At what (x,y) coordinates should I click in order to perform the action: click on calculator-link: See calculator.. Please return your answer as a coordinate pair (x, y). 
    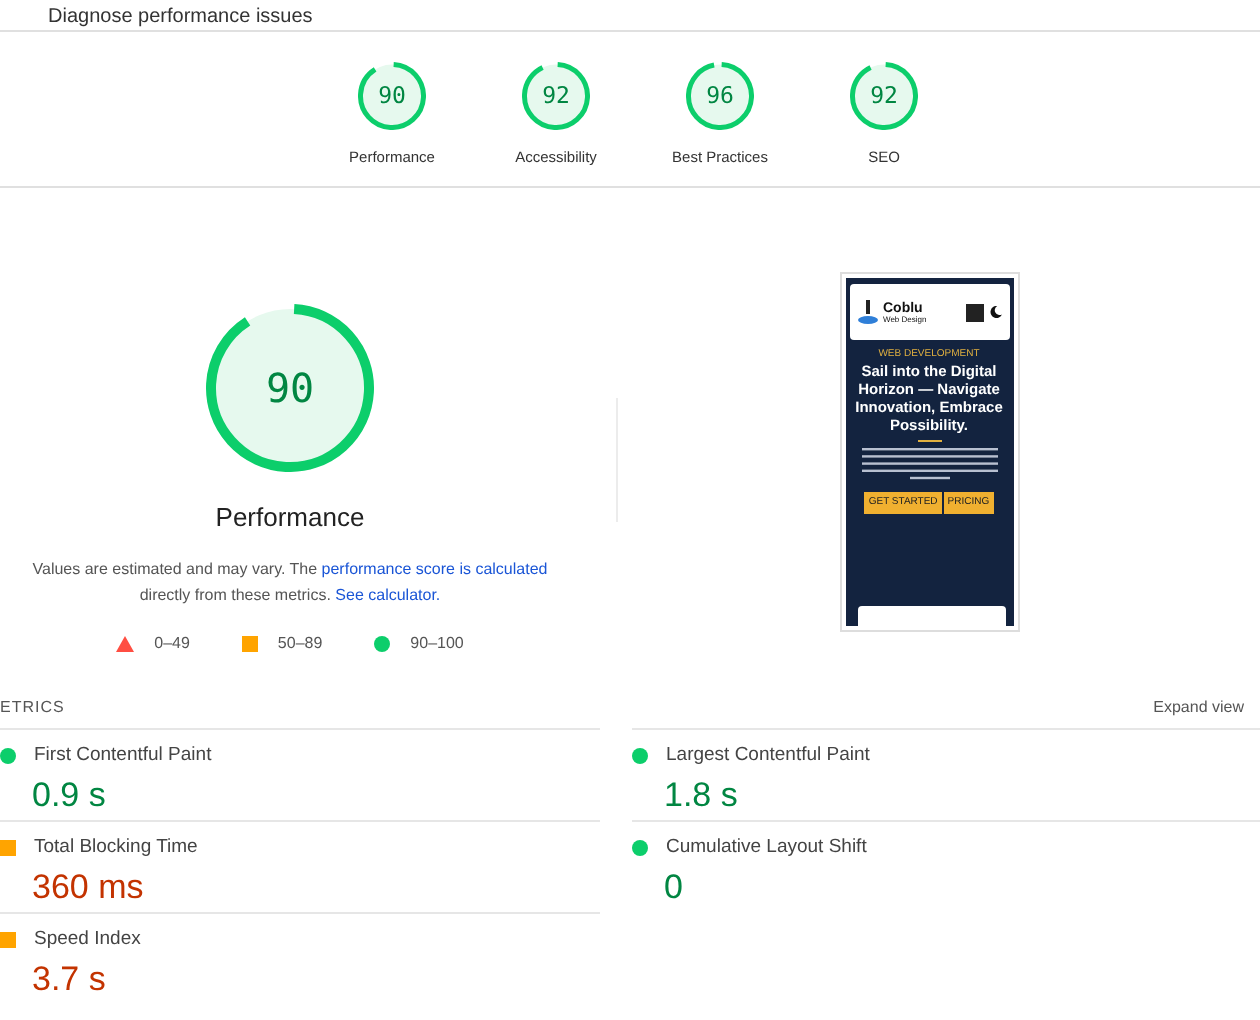
    Looking at the image, I should click on (388, 594).